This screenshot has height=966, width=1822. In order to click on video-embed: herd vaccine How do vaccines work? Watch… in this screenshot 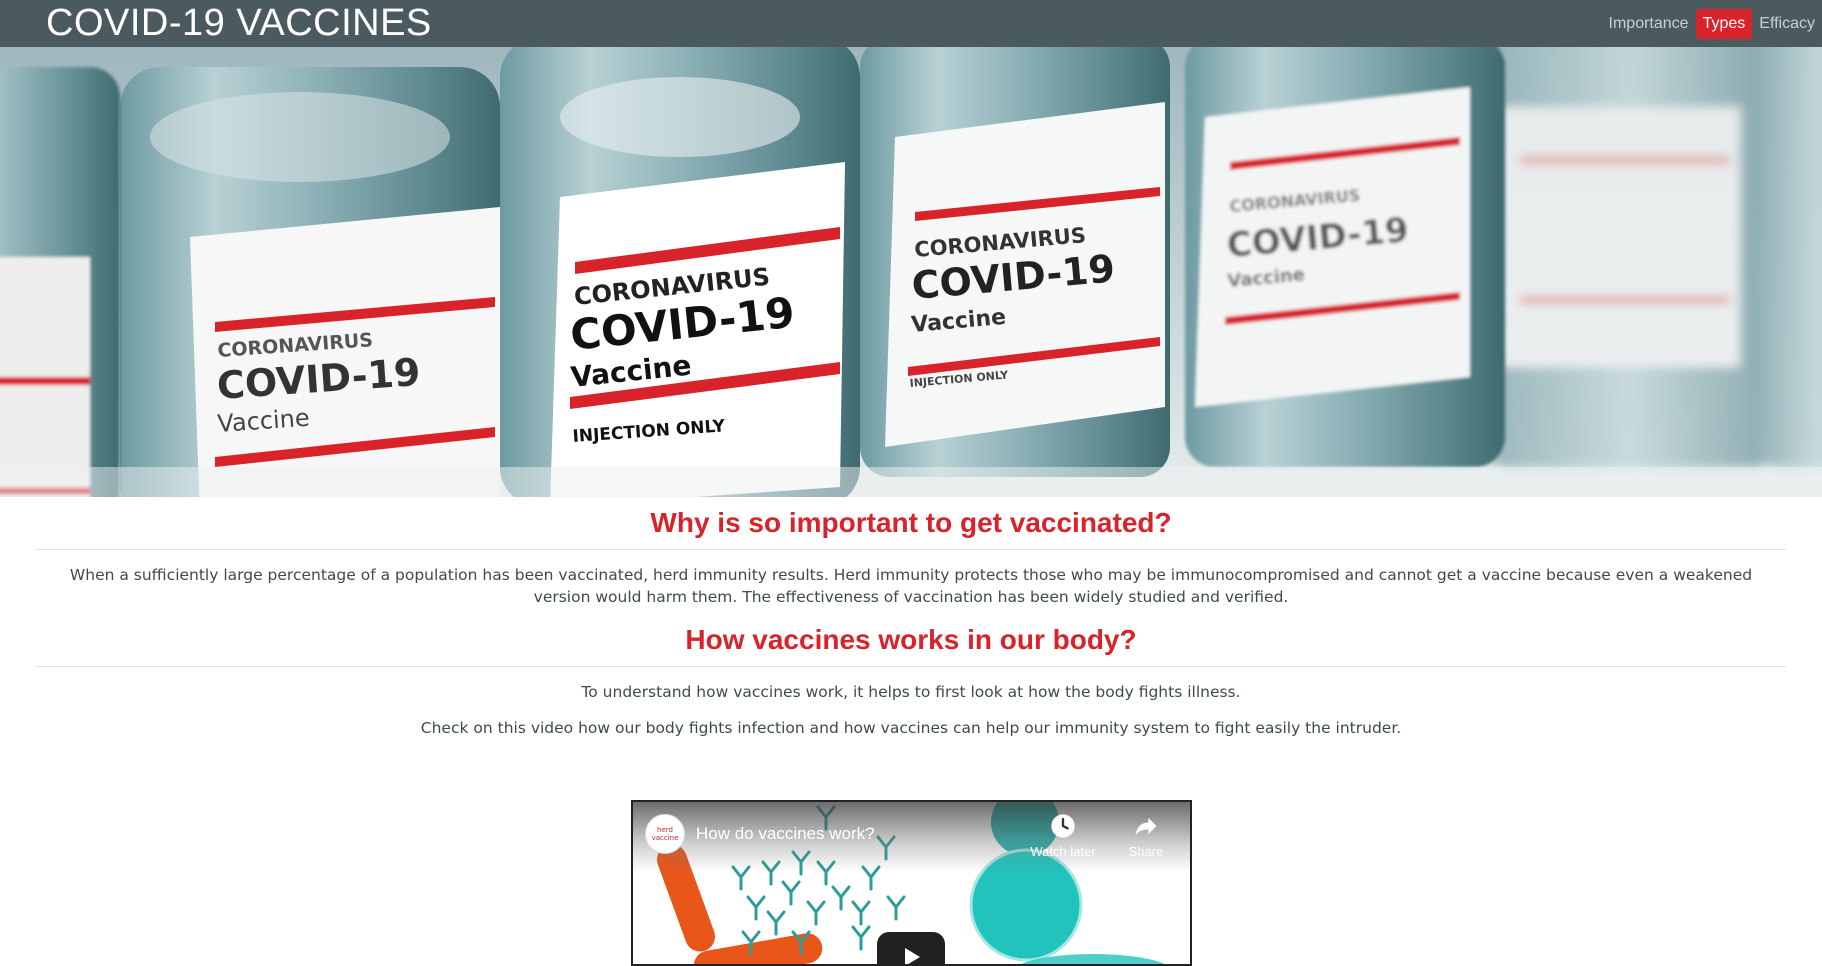, I will do `click(911, 883)`.